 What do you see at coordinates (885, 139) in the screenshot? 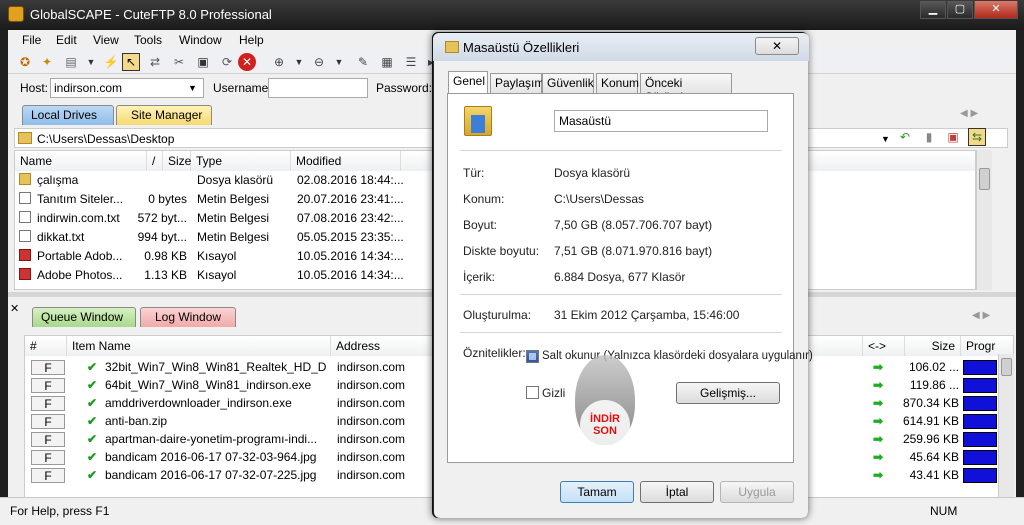
I see `path-dropdown-icon: ▼` at bounding box center [885, 139].